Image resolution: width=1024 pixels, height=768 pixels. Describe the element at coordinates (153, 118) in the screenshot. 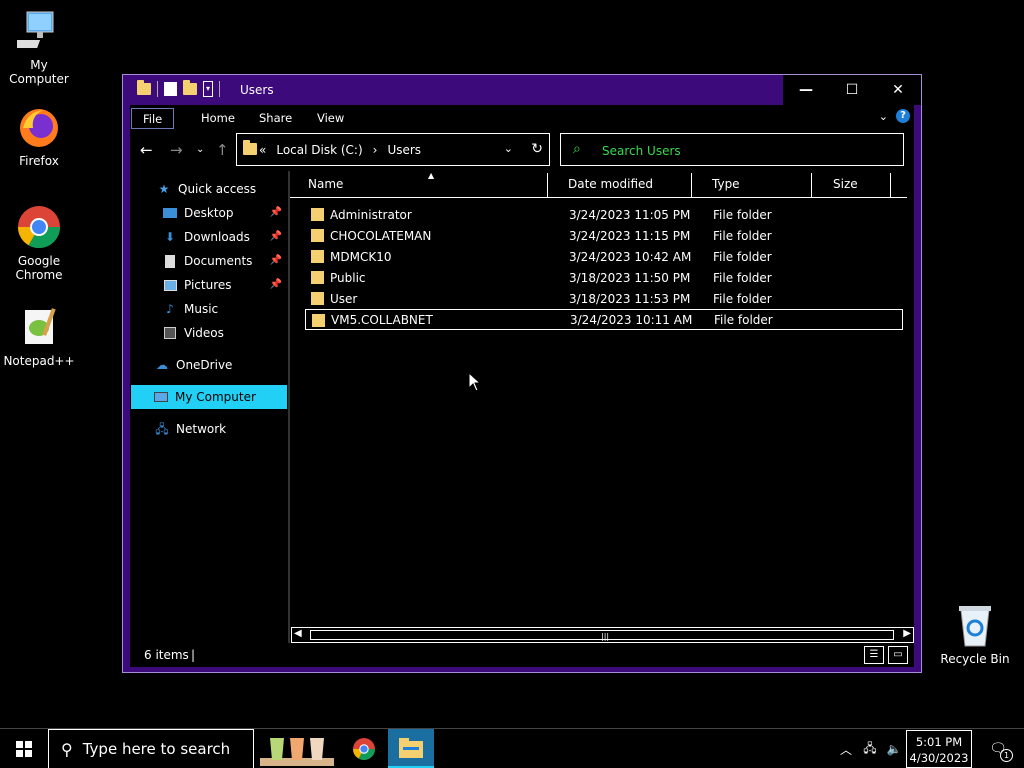

I see `tab-file: File` at that location.